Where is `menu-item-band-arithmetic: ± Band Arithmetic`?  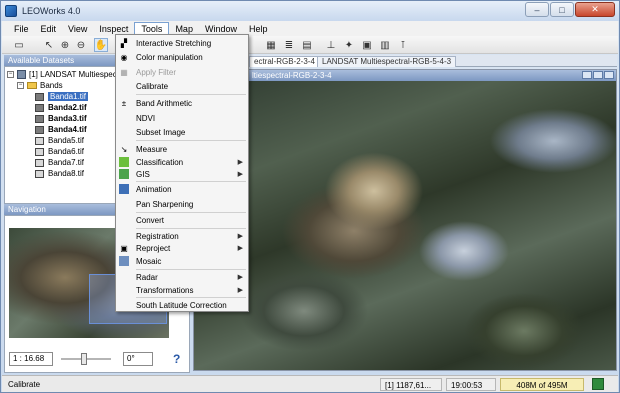 menu-item-band-arithmetic: ± Band Arithmetic is located at coordinates (182, 103).